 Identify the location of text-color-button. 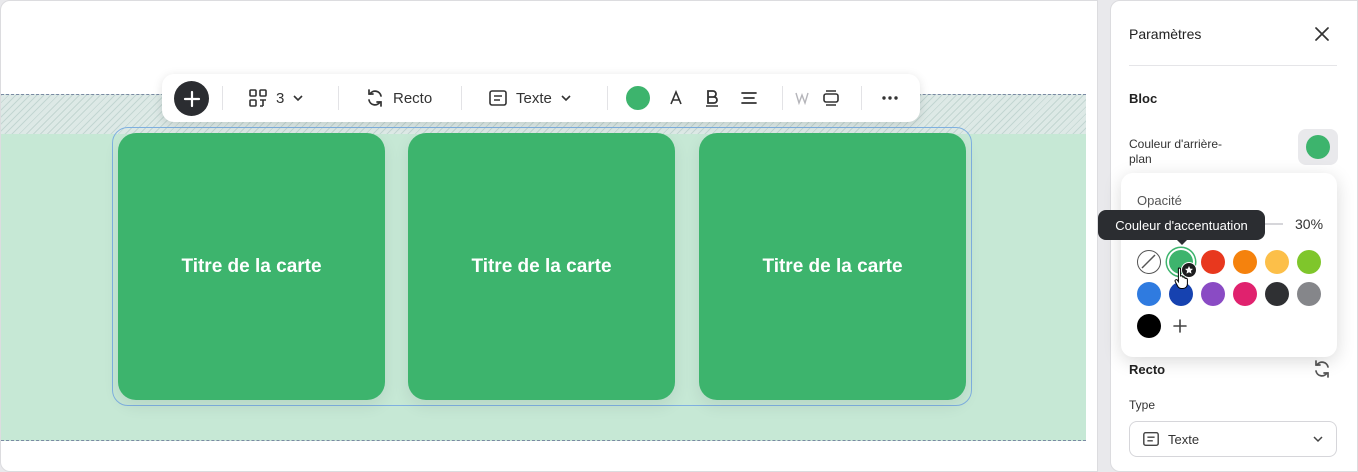
(676, 98).